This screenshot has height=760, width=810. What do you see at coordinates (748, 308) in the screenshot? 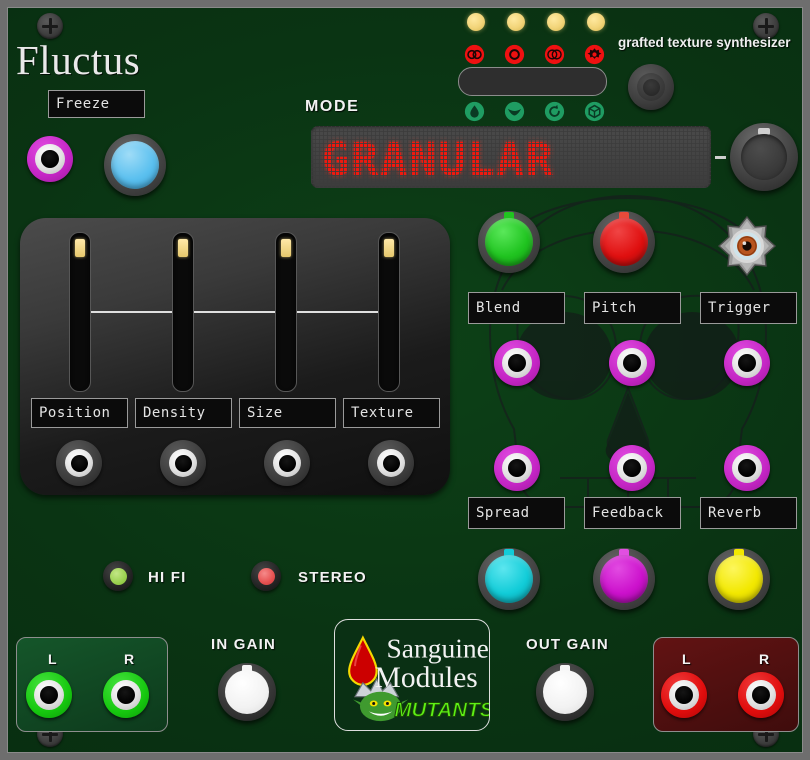
I see `trigger-label: Trigger` at bounding box center [748, 308].